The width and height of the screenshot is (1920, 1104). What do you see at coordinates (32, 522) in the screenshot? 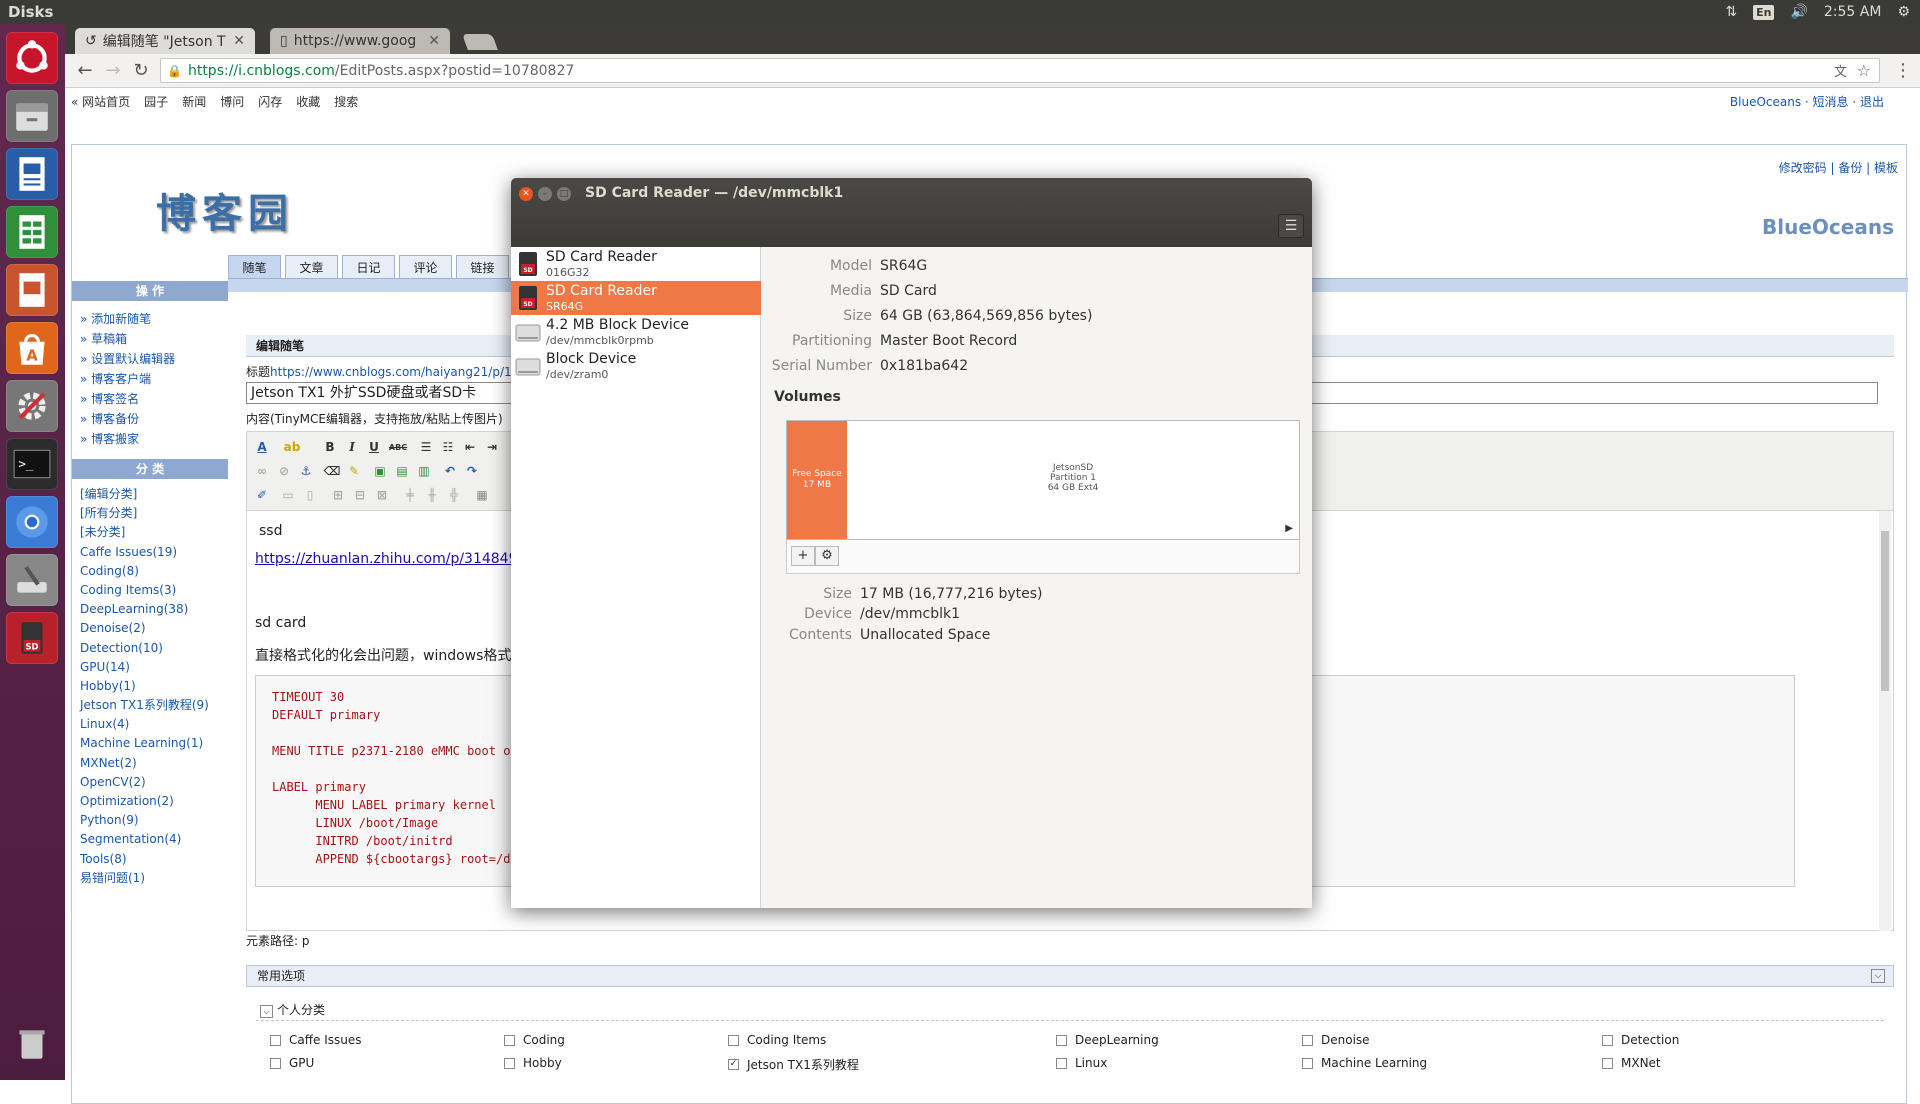
I see `chromium-icon` at bounding box center [32, 522].